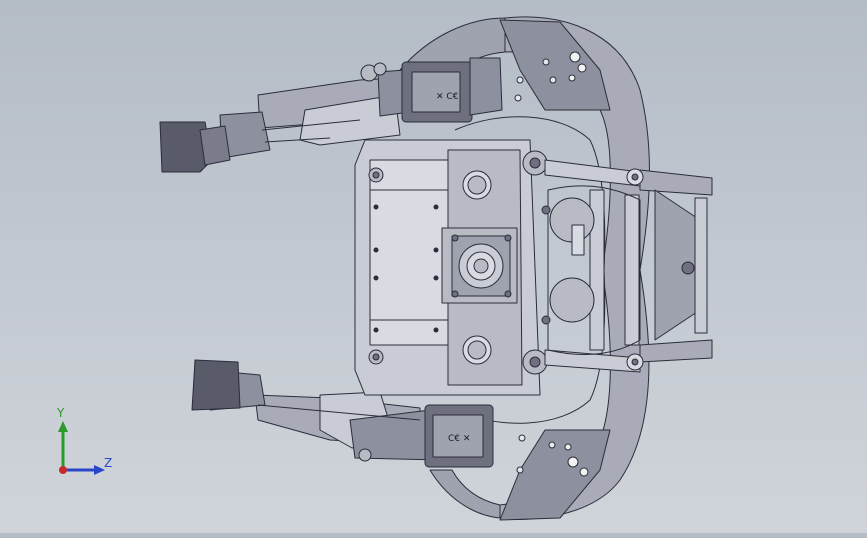 Image resolution: width=867 pixels, height=538 pixels. I want to click on svg-text: ✕ C€, so click(447, 97).